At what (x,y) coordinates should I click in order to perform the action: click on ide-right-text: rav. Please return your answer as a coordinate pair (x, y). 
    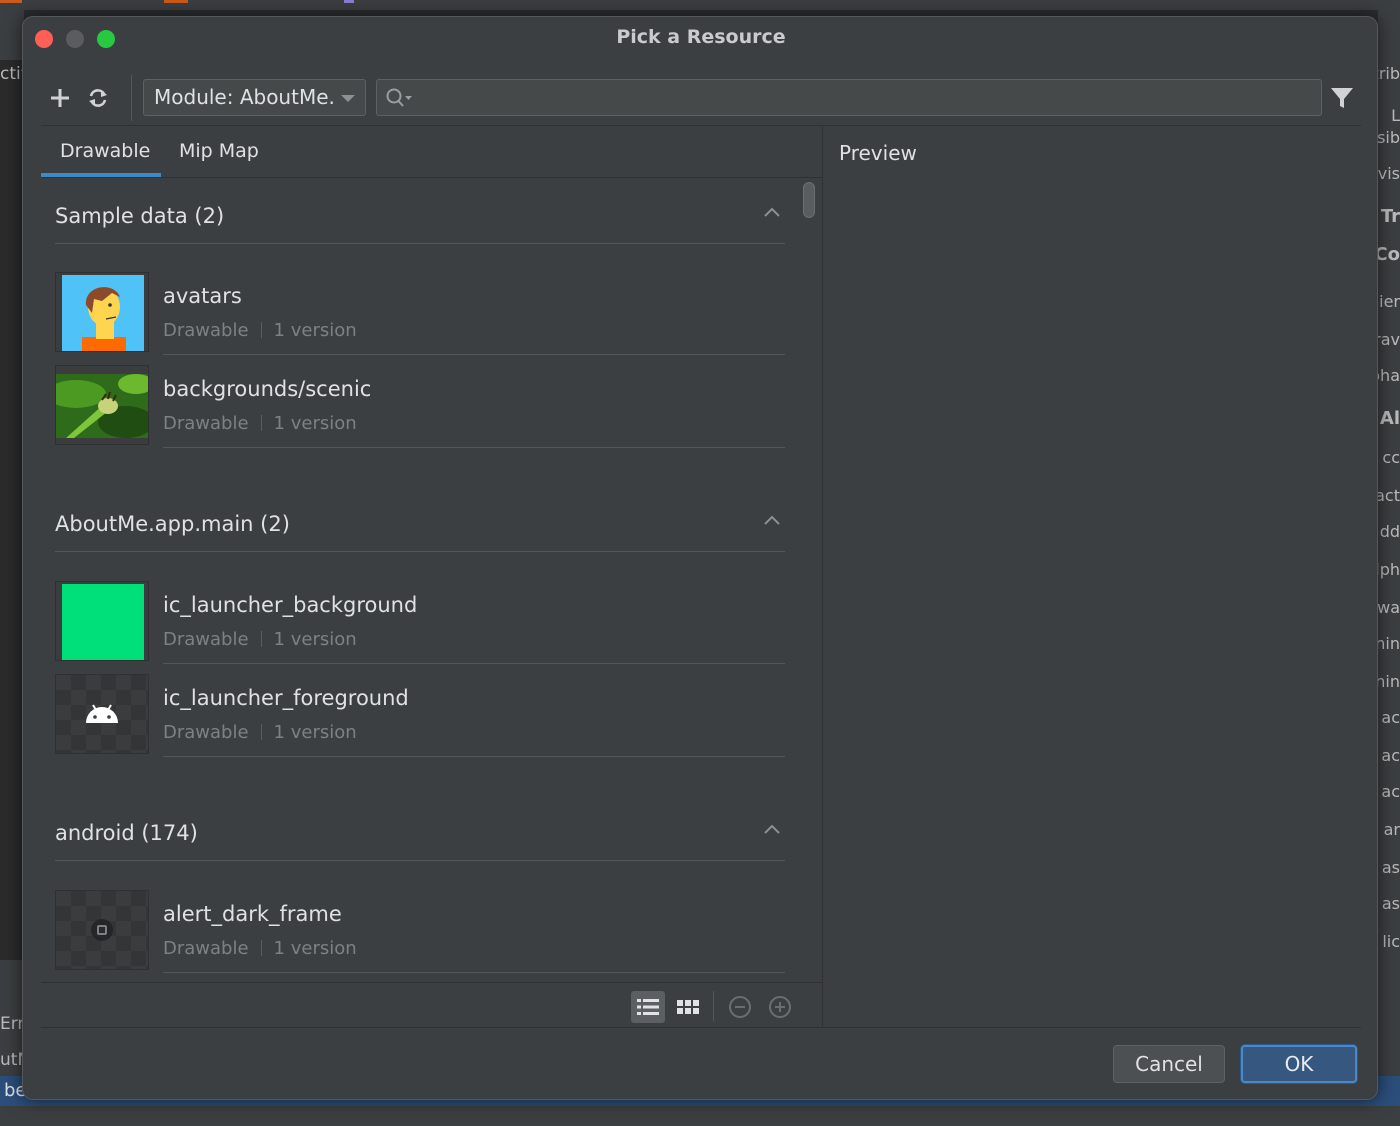
    Looking at the image, I should click on (1389, 339).